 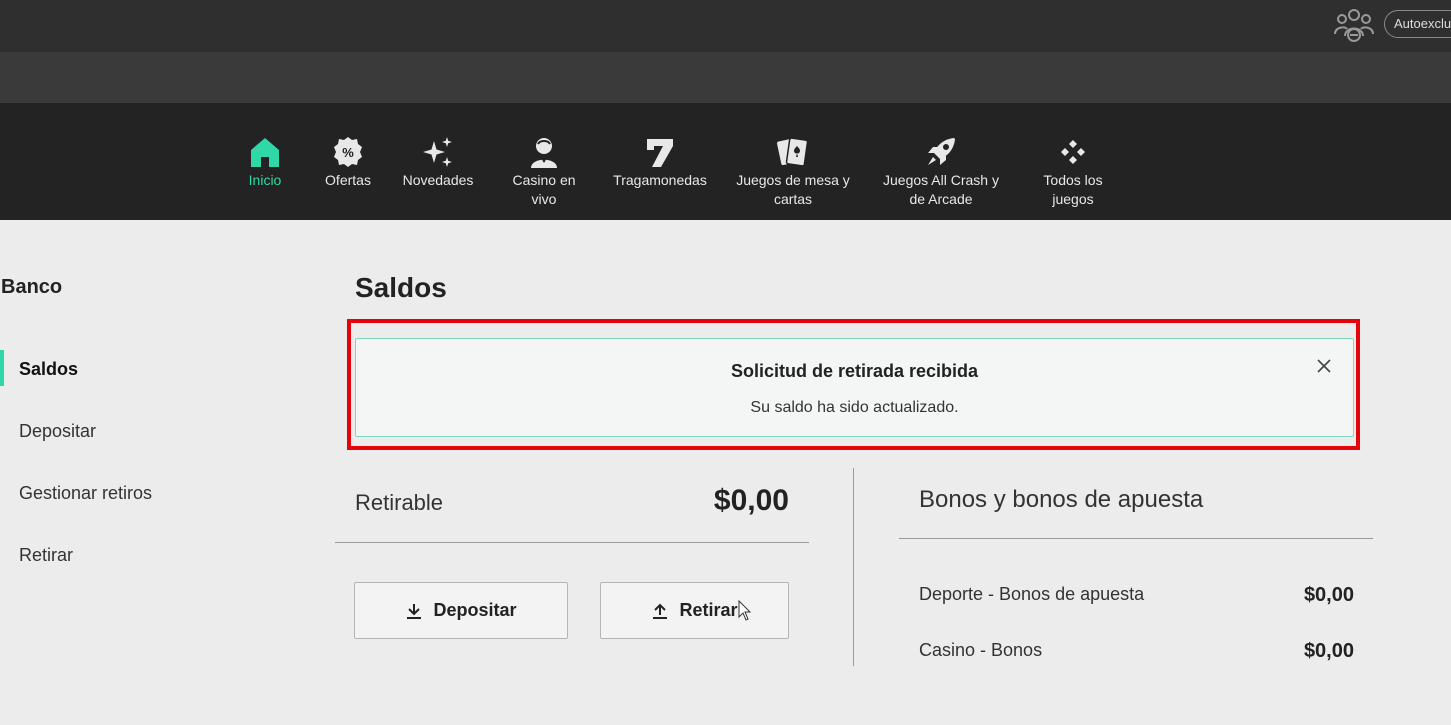 What do you see at coordinates (414, 611) in the screenshot?
I see `download-icon` at bounding box center [414, 611].